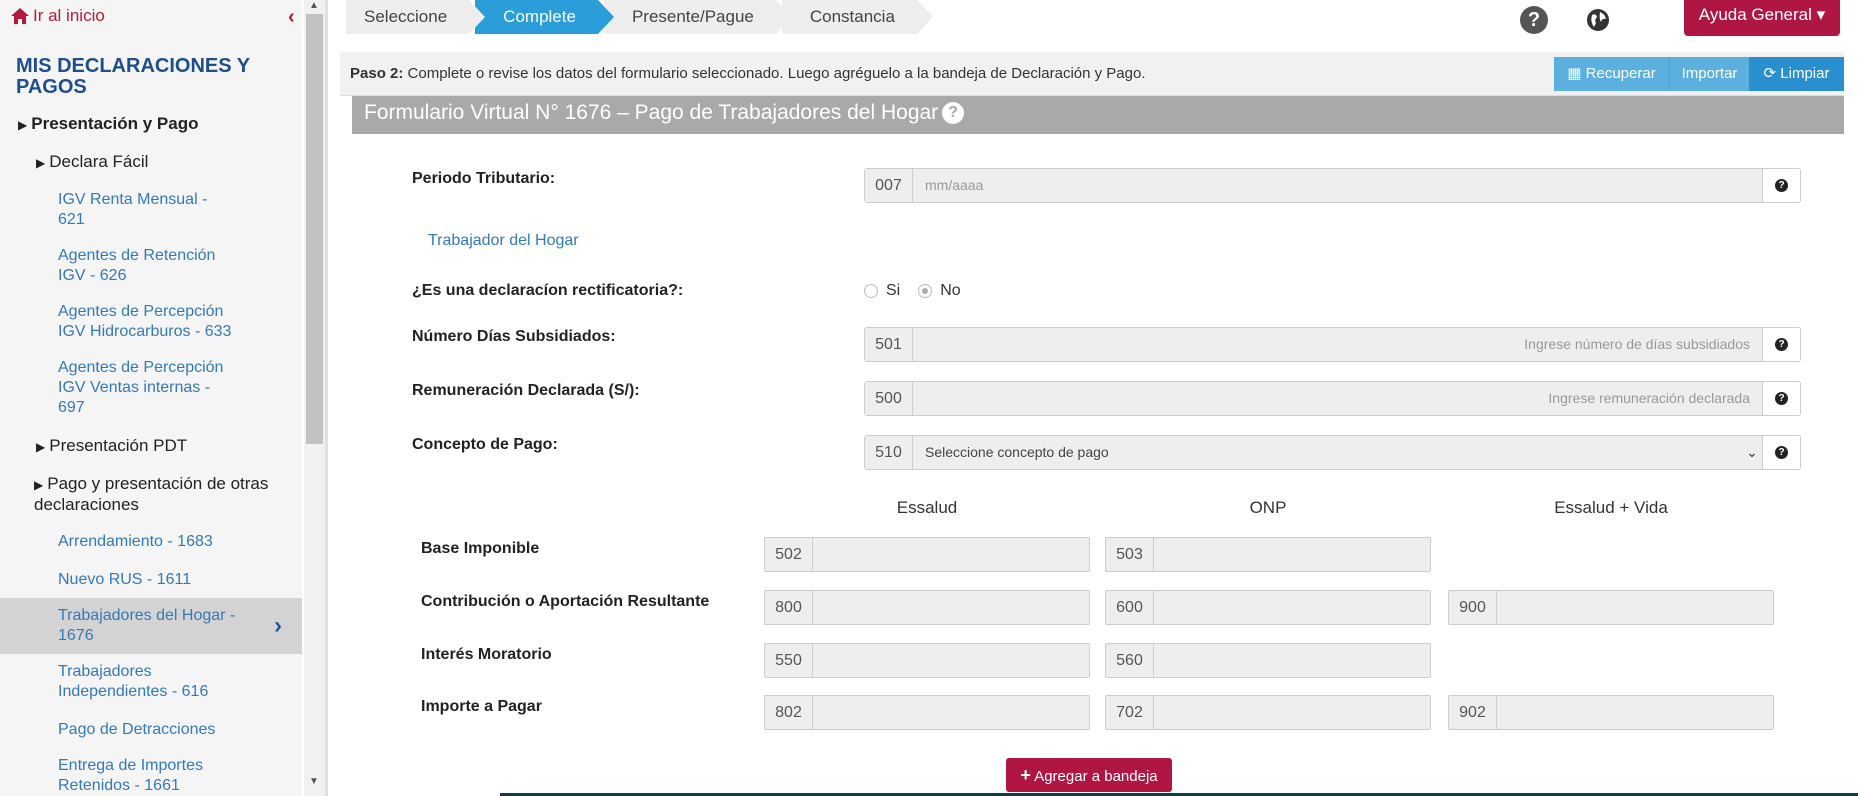  I want to click on step-complete: Complete, so click(544, 17).